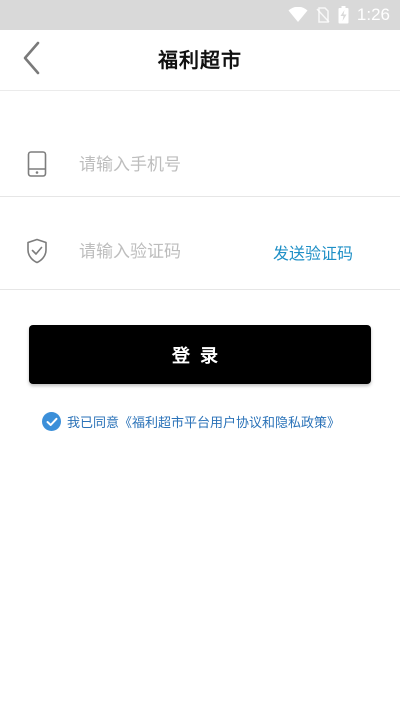  What do you see at coordinates (313, 252) in the screenshot?
I see `send-code-button: 发送验证码` at bounding box center [313, 252].